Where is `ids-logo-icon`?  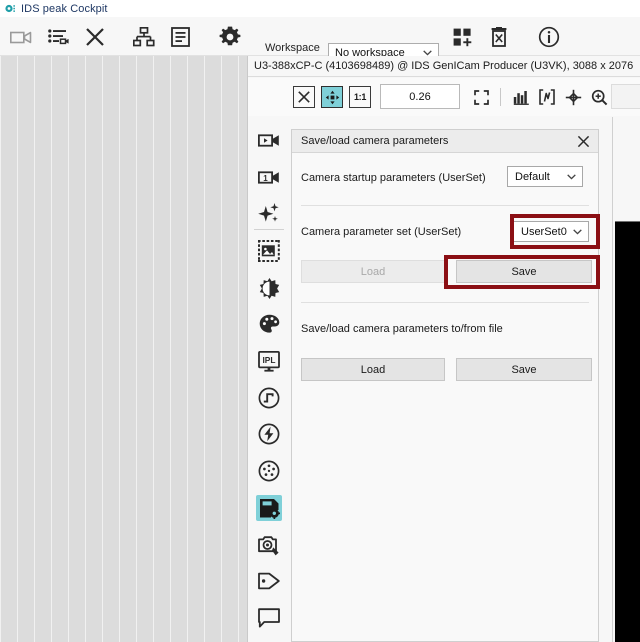 ids-logo-icon is located at coordinates (10, 8).